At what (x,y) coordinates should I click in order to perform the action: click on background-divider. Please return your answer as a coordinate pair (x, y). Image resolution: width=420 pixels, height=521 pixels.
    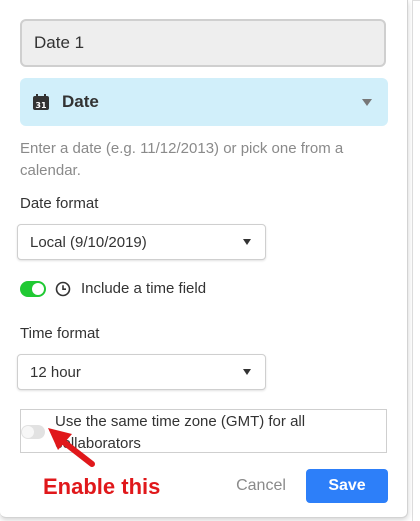
    Looking at the image, I should click on (412, 260).